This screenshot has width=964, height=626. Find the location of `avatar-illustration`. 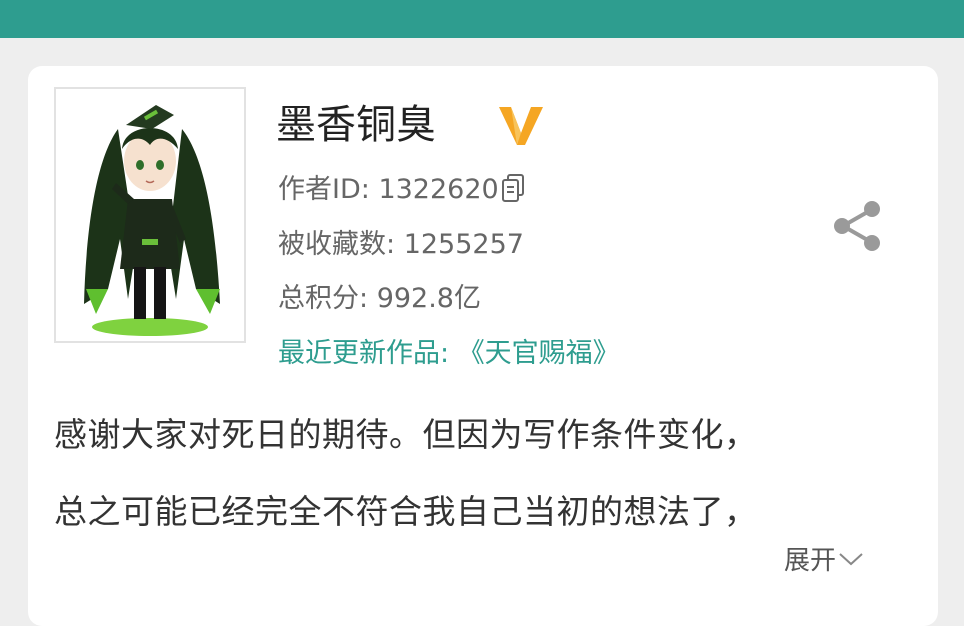

avatar-illustration is located at coordinates (152, 220).